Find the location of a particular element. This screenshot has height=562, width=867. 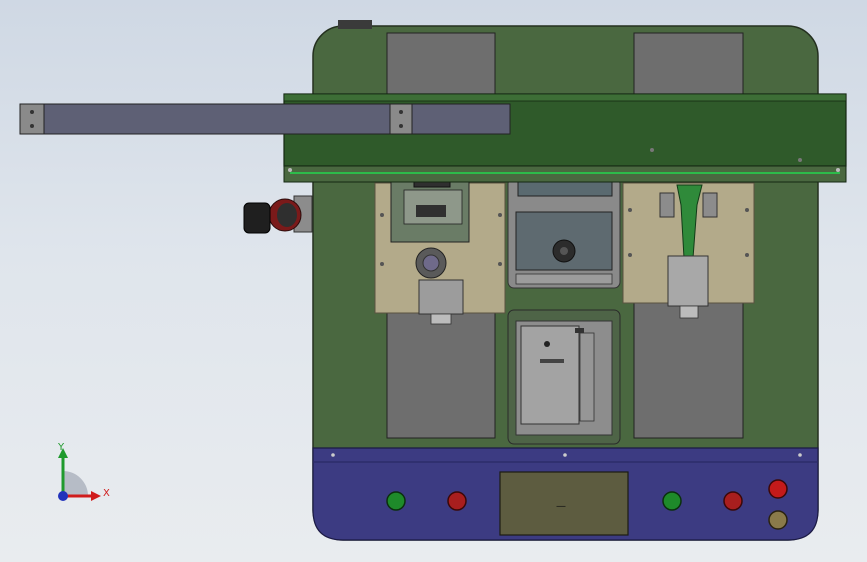

frame-tab is located at coordinates (355, 24).